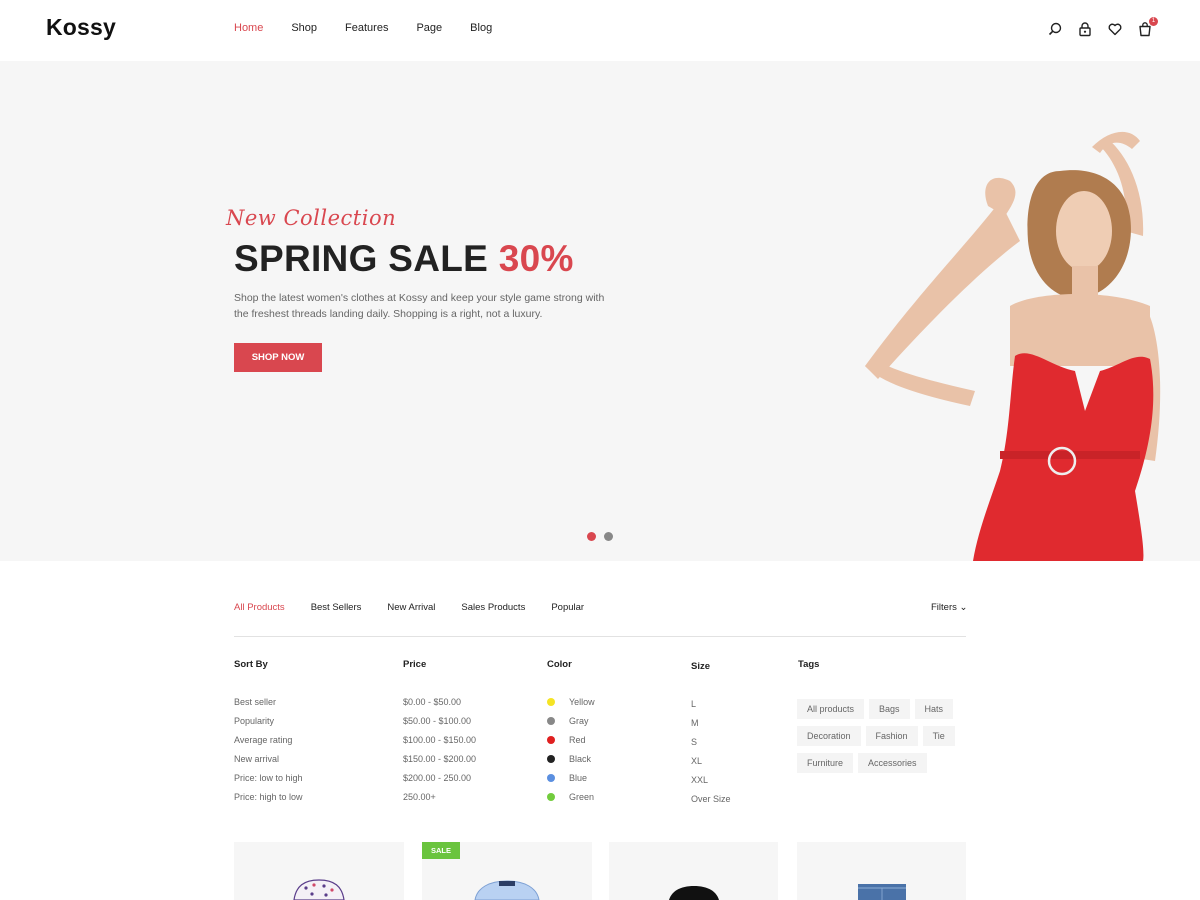  What do you see at coordinates (580, 759) in the screenshot?
I see `color-label: Black` at bounding box center [580, 759].